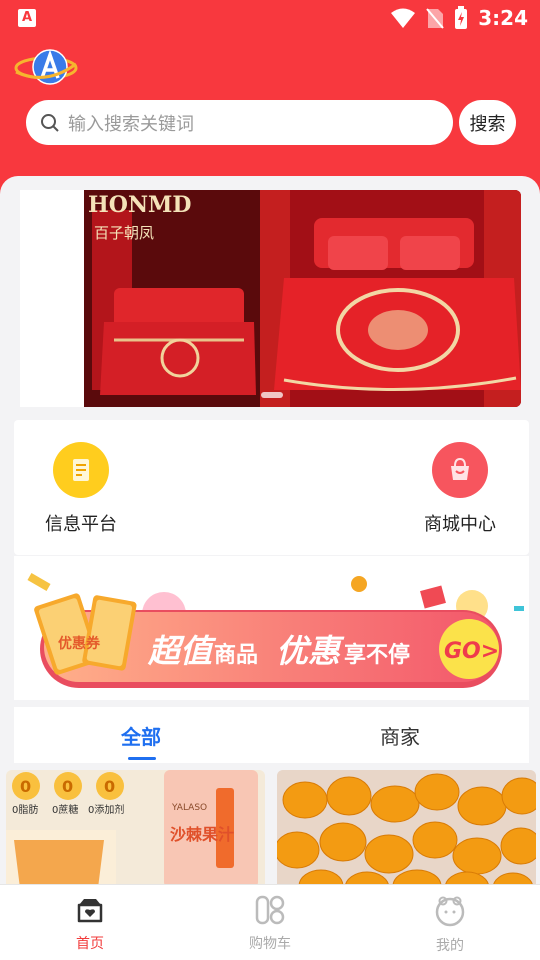  I want to click on banner-previous-slide, so click(52, 298).